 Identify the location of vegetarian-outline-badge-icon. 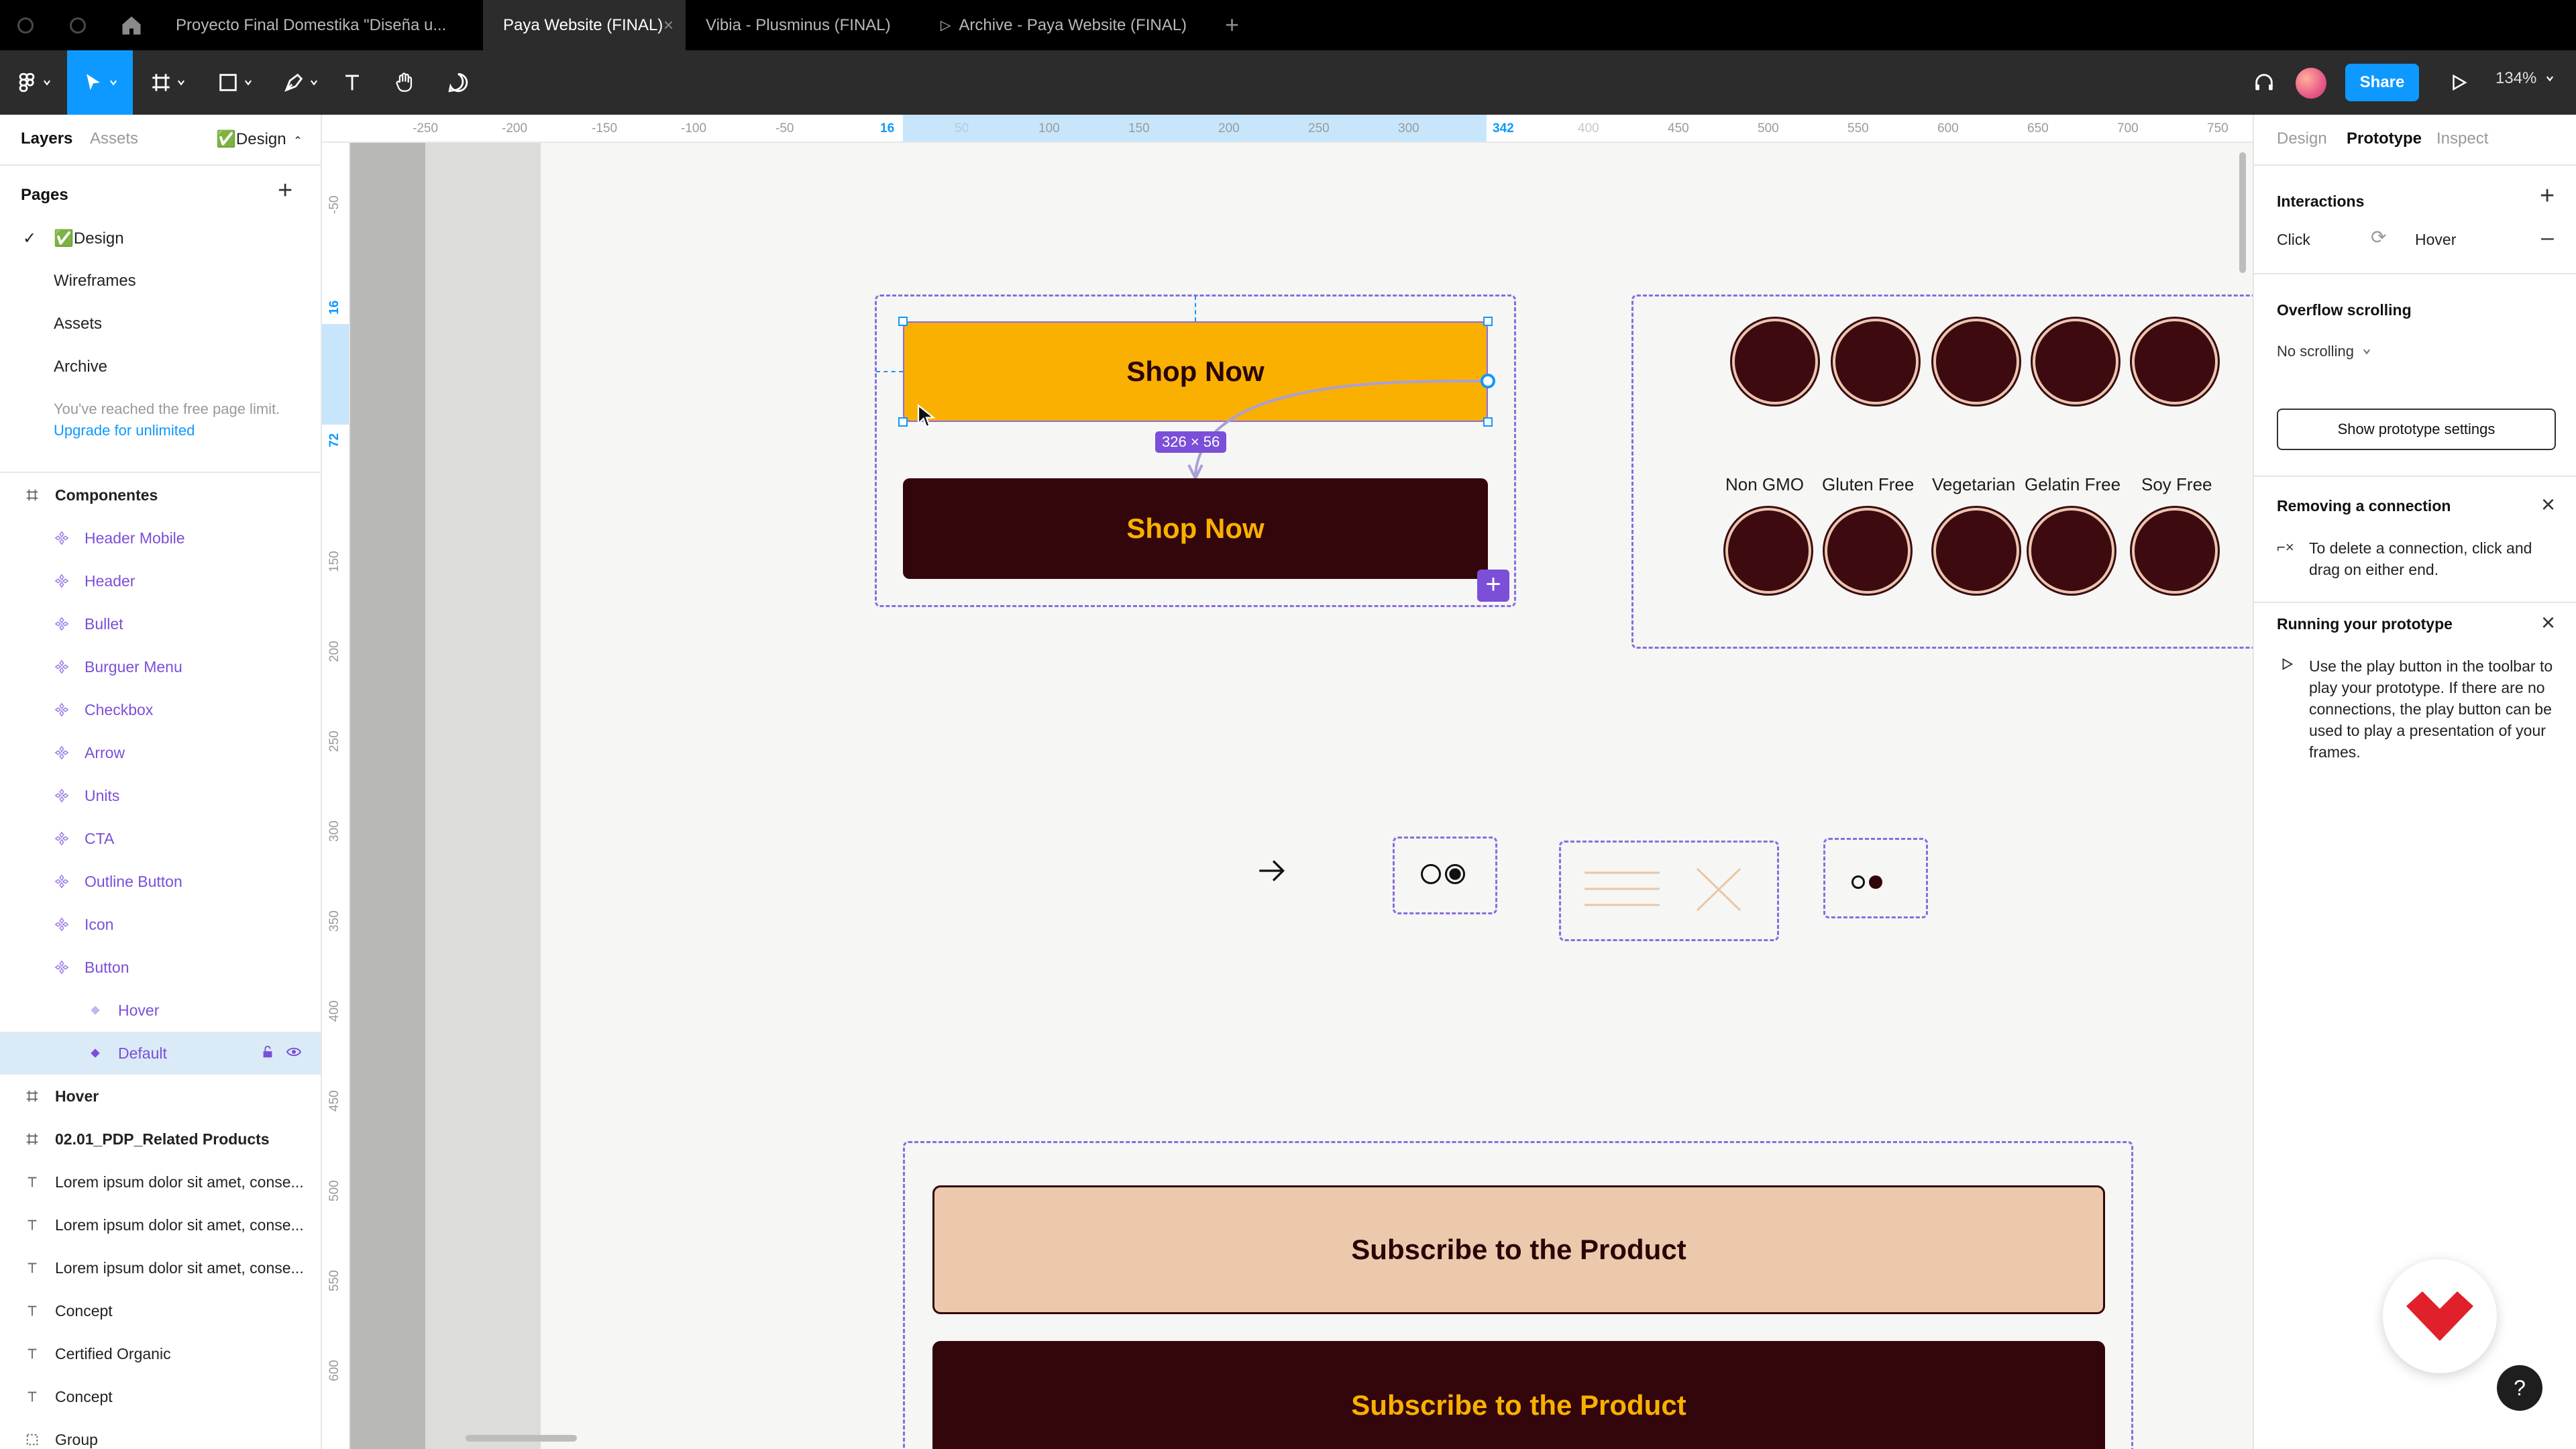
(1976, 551).